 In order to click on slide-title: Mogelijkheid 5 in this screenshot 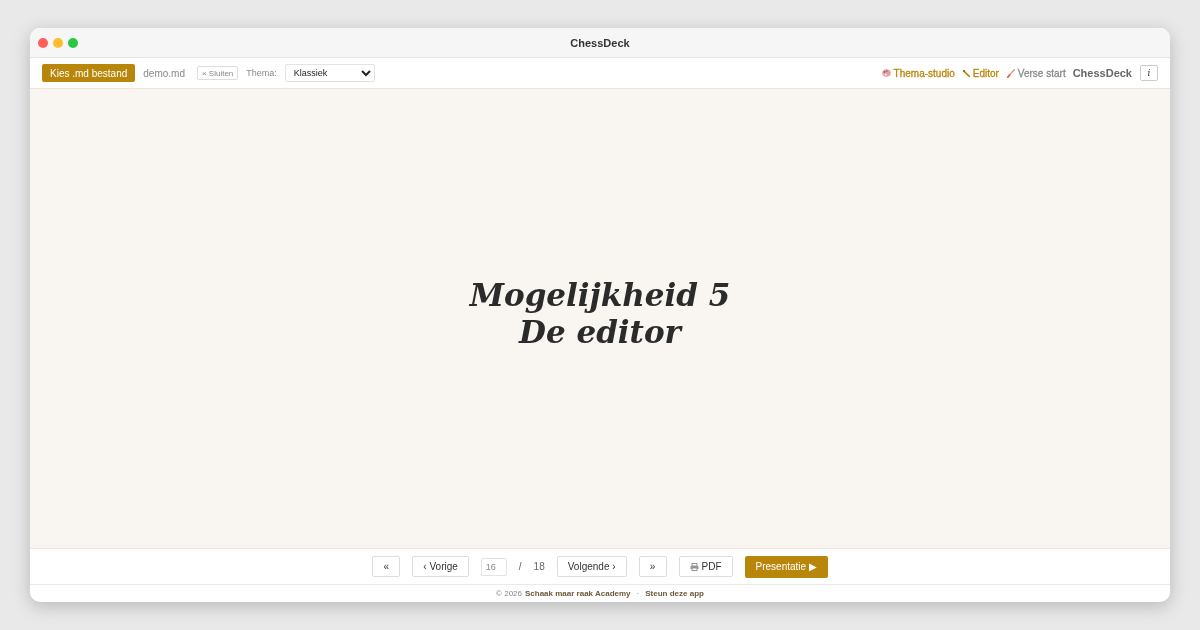, I will do `click(600, 295)`.